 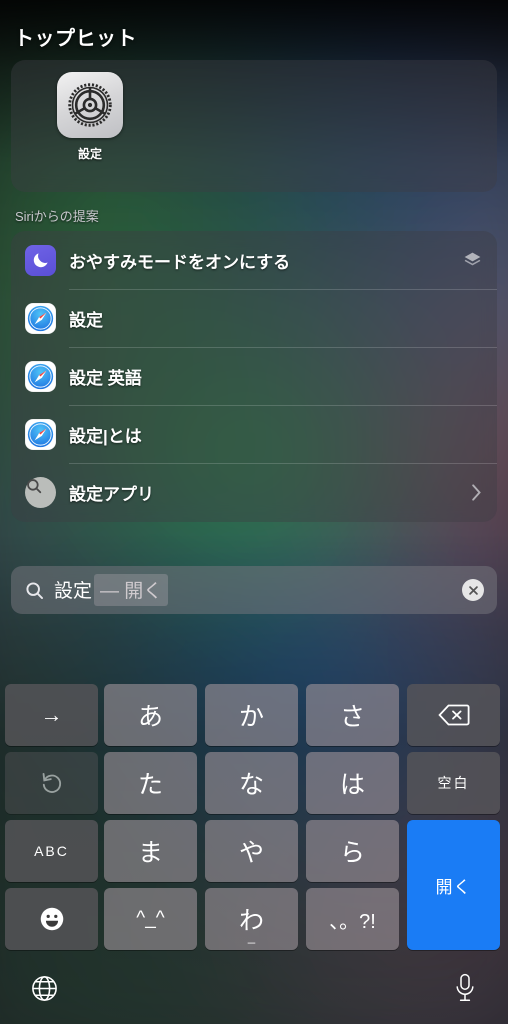 I want to click on keyboard-bottom-bar, so click(x=254, y=988).